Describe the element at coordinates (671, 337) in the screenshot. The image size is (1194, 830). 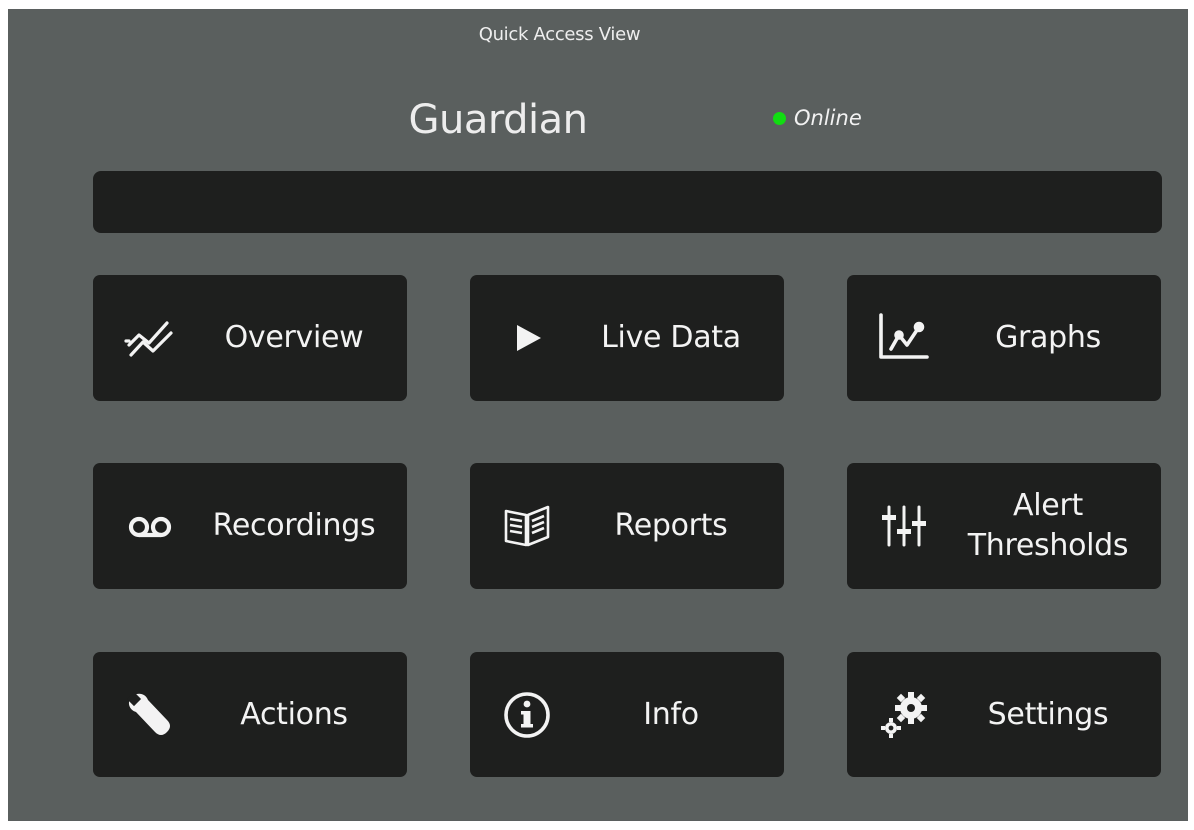
I see `live-data-label: Live Data` at that location.